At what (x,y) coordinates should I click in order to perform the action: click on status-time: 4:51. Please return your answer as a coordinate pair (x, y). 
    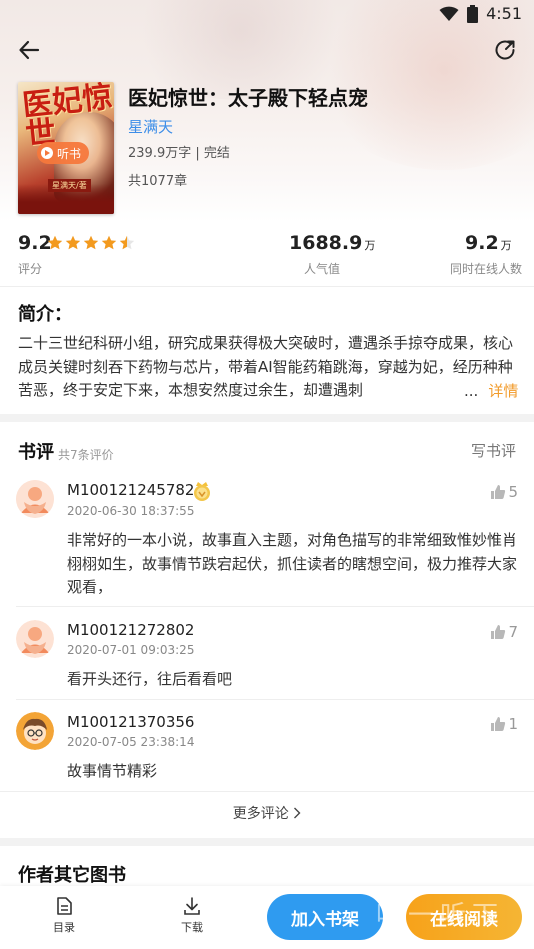
    Looking at the image, I should click on (504, 13).